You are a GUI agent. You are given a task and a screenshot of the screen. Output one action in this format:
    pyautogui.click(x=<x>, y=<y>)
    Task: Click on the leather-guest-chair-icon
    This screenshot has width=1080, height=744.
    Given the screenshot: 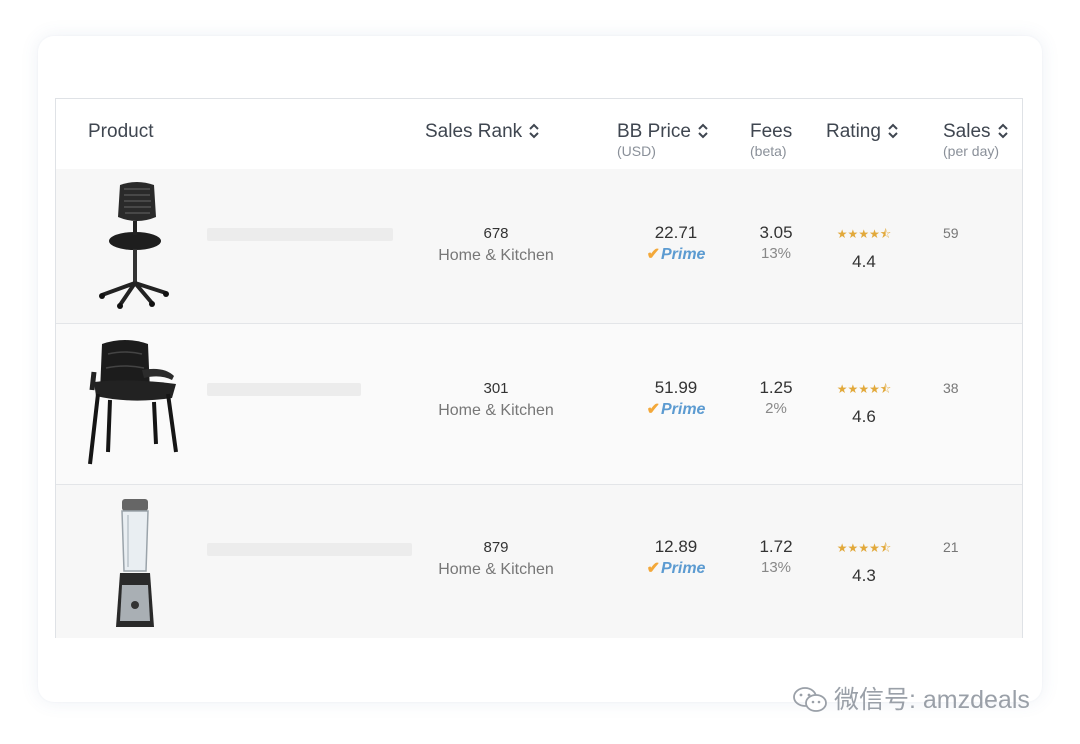 What is the action you would take?
    pyautogui.click(x=133, y=402)
    